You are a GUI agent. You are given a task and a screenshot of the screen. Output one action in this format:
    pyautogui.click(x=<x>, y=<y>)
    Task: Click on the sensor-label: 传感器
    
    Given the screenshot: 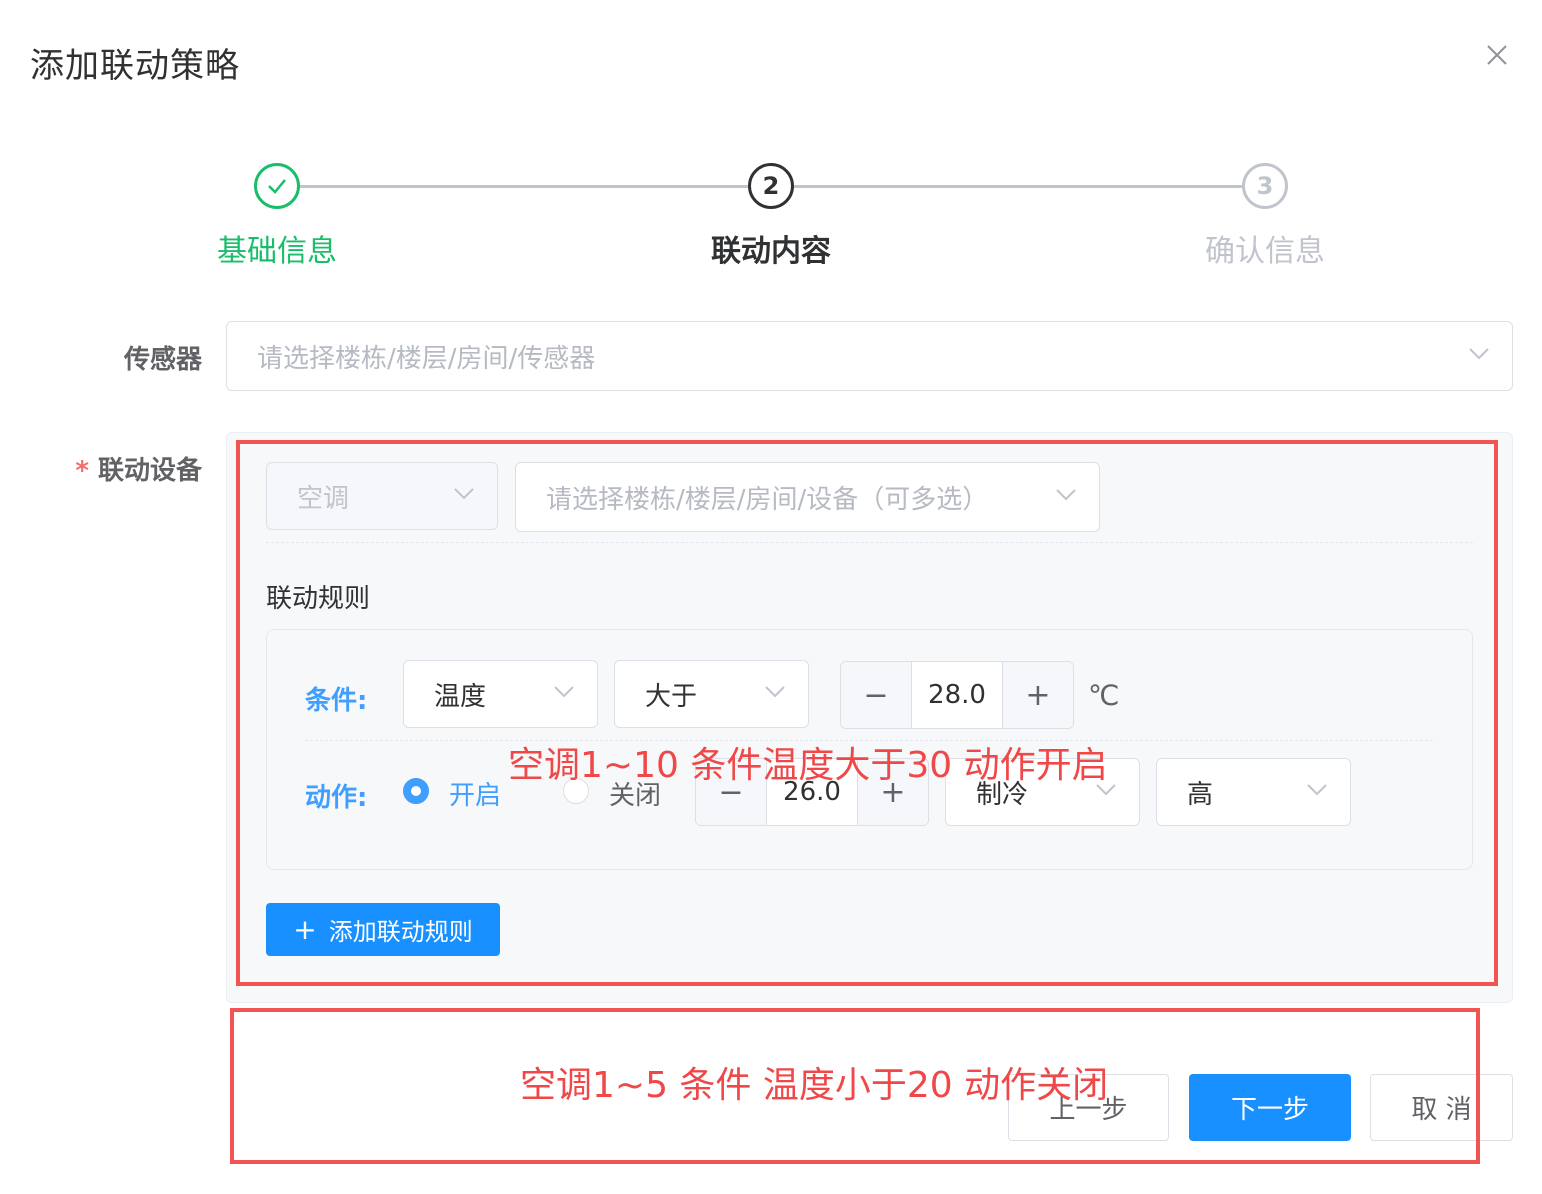 What is the action you would take?
    pyautogui.click(x=162, y=360)
    